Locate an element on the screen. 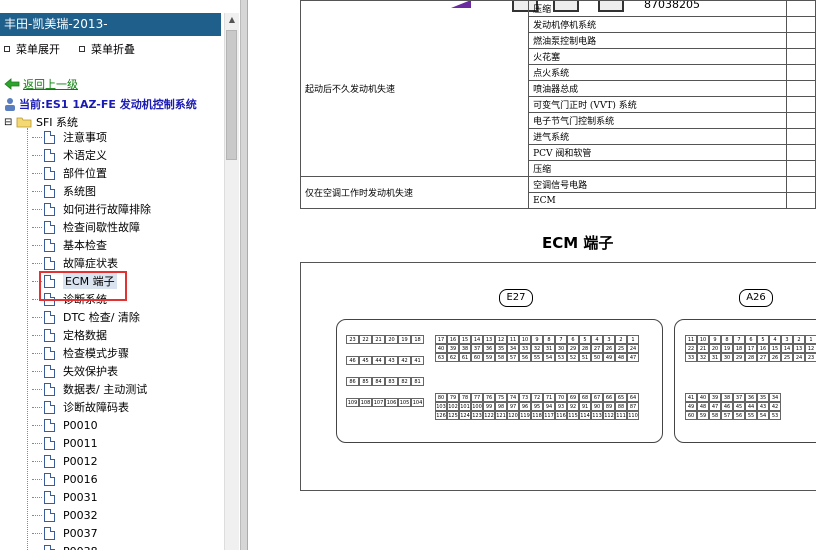 Image resolution: width=816 pixels, height=550 pixels. tree-item: 检查间歇性故障 is located at coordinates (86, 227).